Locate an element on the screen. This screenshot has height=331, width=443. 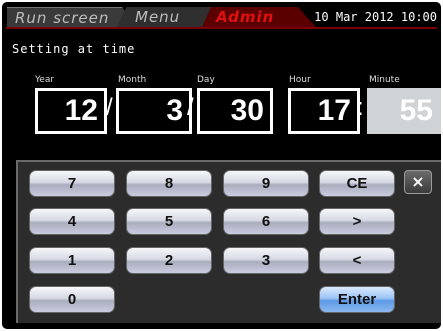
key-next: > is located at coordinates (357, 221).